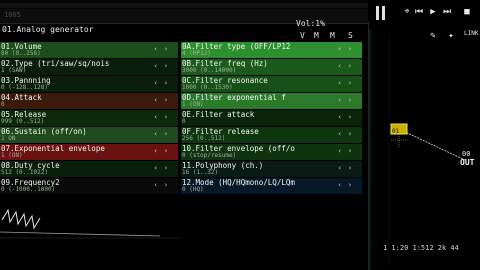 The image size is (480, 270). What do you see at coordinates (89, 67) in the screenshot?
I see `controller-left-1: 02.Type (tri/saw/sq/nois 1 (SAW) ‹›` at bounding box center [89, 67].